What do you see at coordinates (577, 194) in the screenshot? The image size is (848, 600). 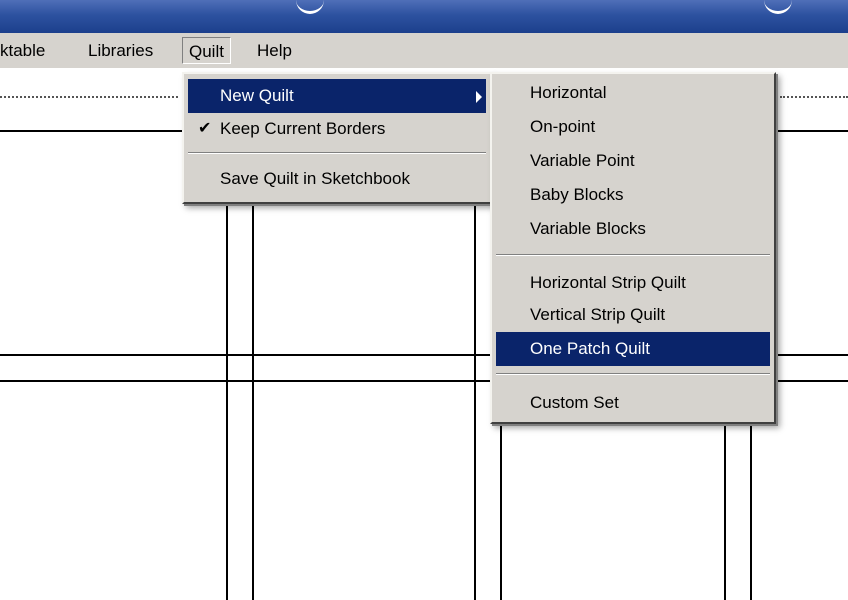 I see `menu-item-label: Baby Blocks` at bounding box center [577, 194].